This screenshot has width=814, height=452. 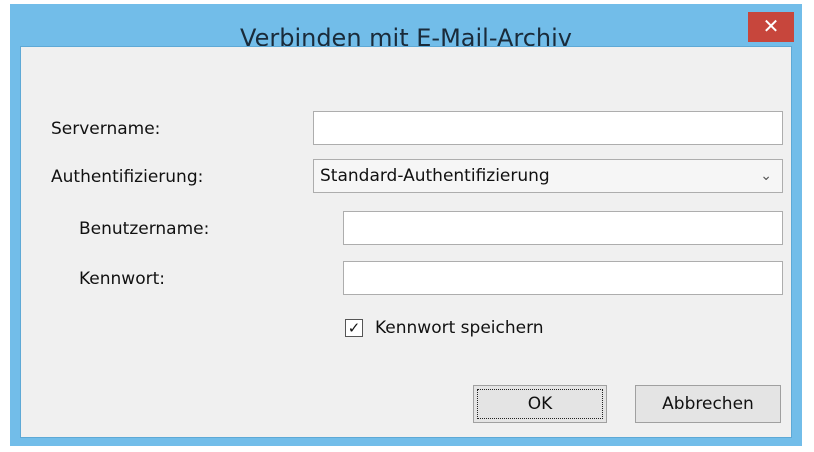 I want to click on ok-button: OK, so click(x=540, y=404).